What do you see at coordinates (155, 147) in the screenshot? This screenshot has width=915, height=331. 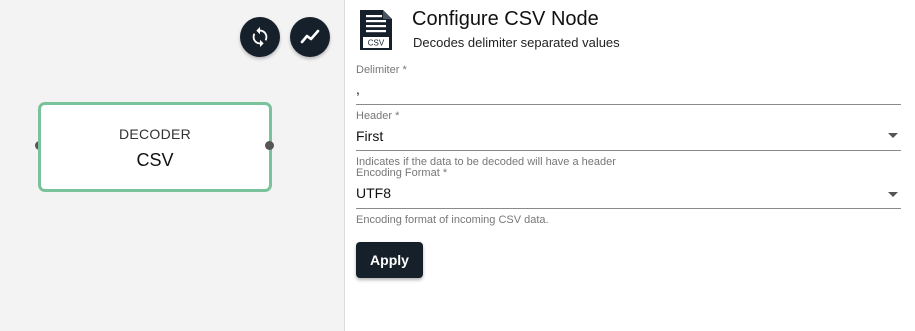 I see `decoder-node: DECODER CSV` at bounding box center [155, 147].